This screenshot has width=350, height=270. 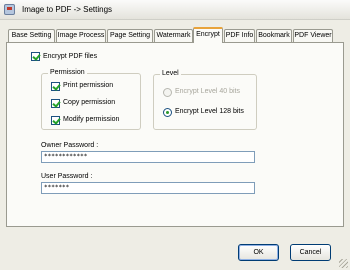 I want to click on level-40-label: Encrypt Level 40 bits, so click(x=207, y=91).